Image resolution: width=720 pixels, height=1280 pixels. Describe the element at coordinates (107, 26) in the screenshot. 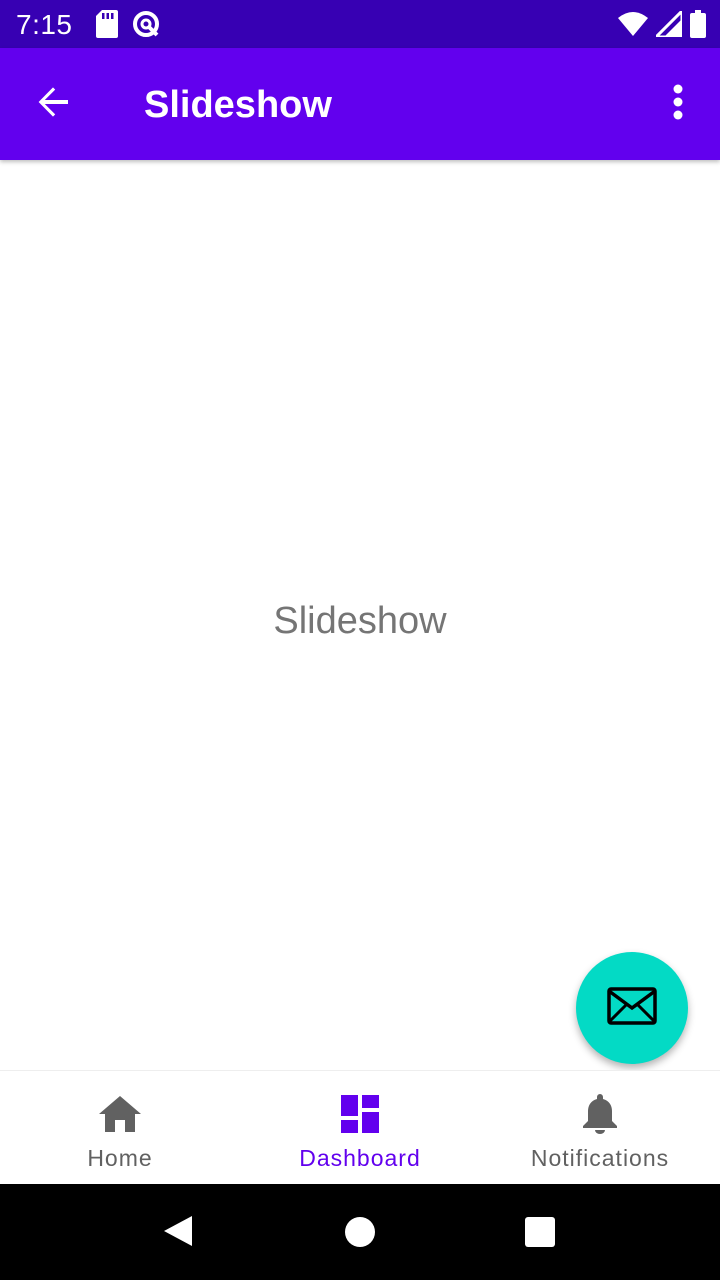

I see `sd-card-icon` at that location.